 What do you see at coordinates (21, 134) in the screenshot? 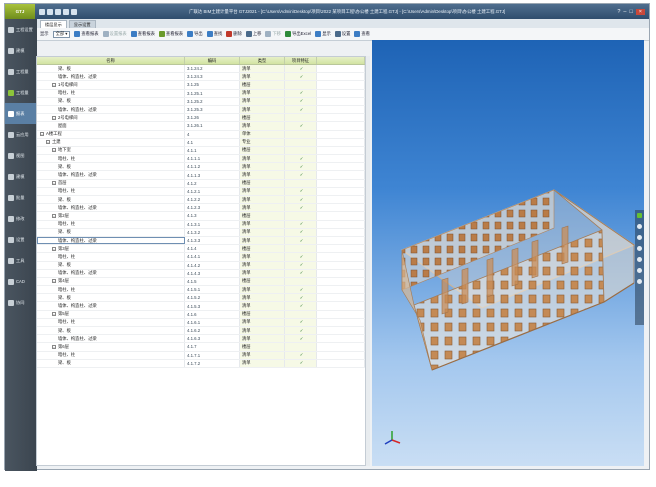
I see `sidebar-item-5: 云应用` at bounding box center [21, 134].